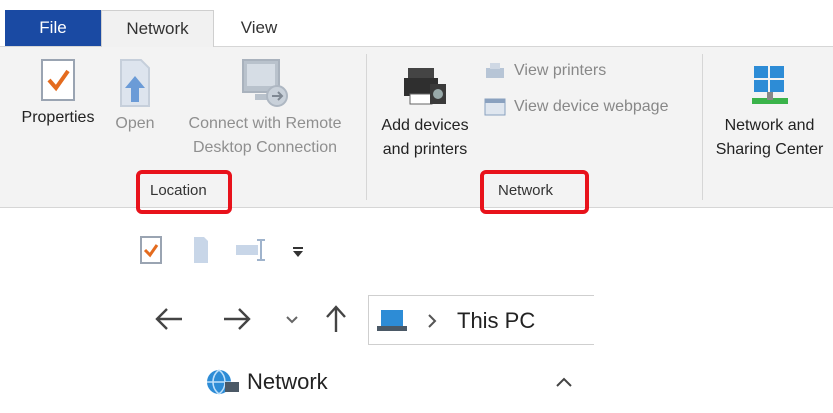 This screenshot has width=833, height=413. What do you see at coordinates (184, 192) in the screenshot?
I see `location-highlight` at bounding box center [184, 192].